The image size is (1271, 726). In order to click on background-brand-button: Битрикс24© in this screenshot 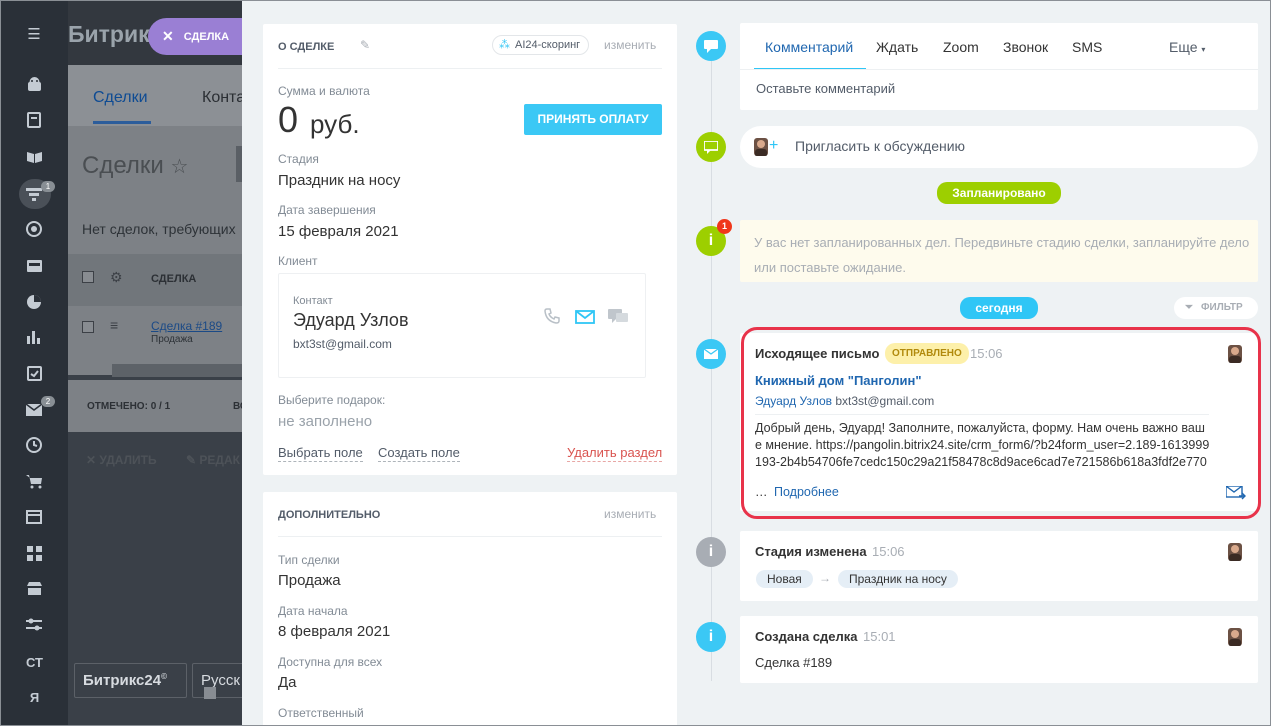, I will do `click(130, 680)`.